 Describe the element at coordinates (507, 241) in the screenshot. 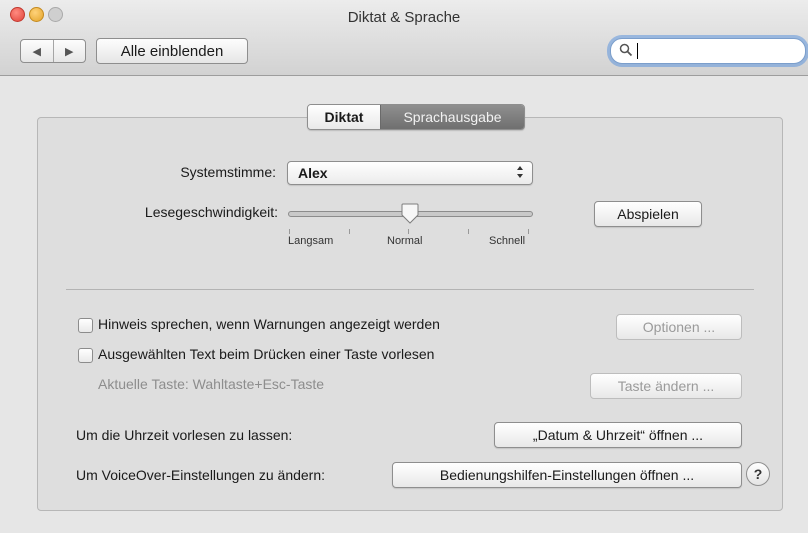

I see `rate-label-fast: Schnell` at that location.